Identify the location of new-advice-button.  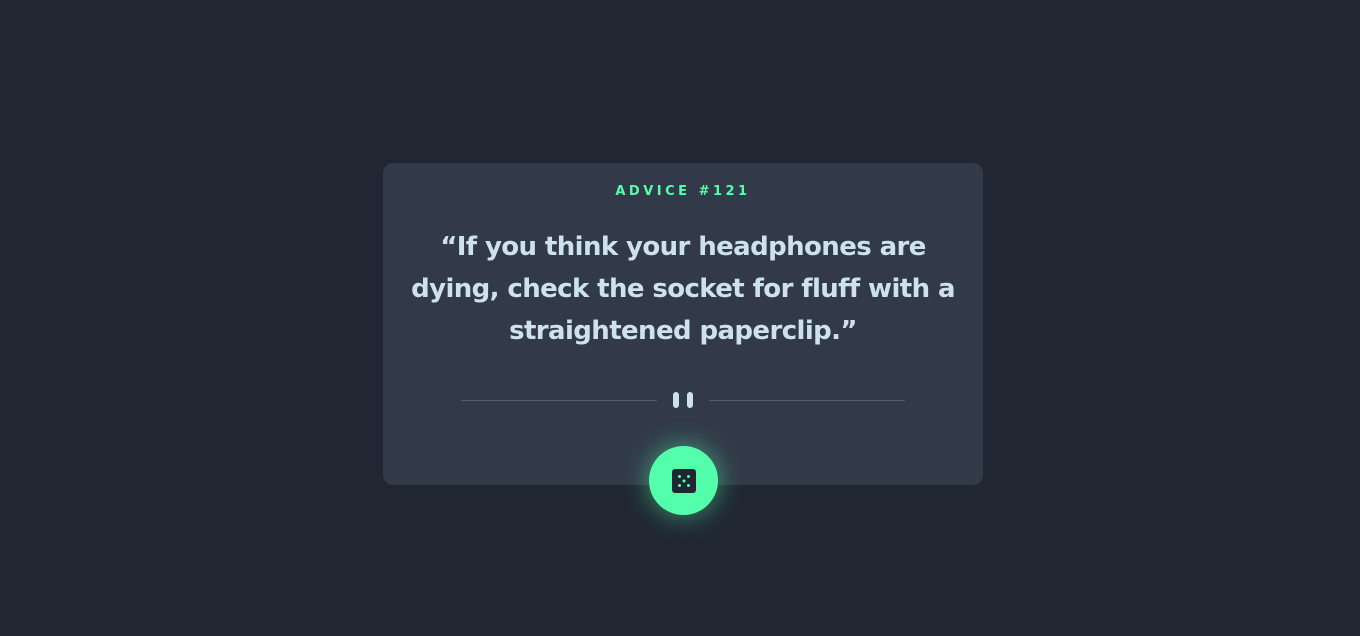
(683, 480).